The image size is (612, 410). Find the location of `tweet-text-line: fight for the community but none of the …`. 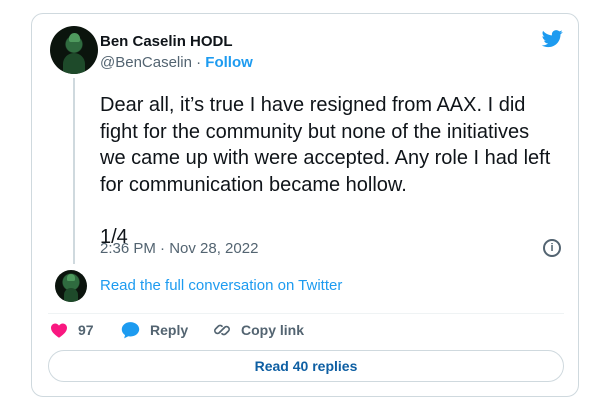

tweet-text-line: fight for the community but none of the … is located at coordinates (315, 131).